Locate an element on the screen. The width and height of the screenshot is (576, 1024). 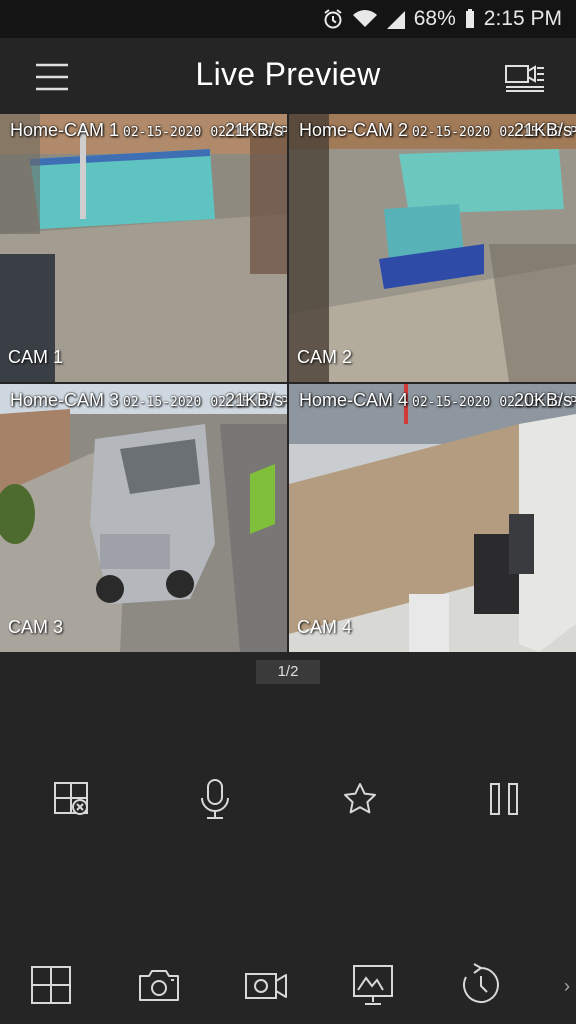
camera-osd-2: Home-CAM 202-15-2020 02:15:02 PM 21KB/s is located at coordinates (437, 130).